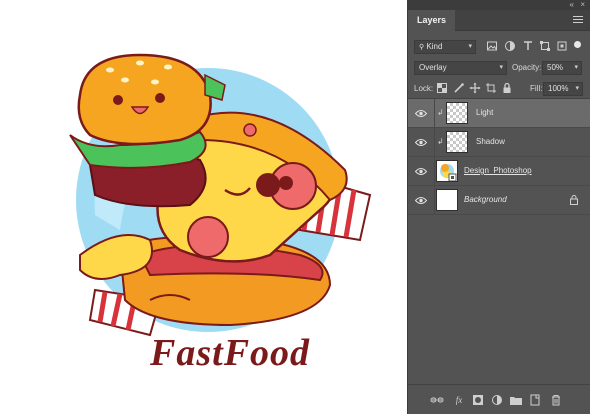 The image size is (590, 414). I want to click on new-layer-icon, so click(535, 400).